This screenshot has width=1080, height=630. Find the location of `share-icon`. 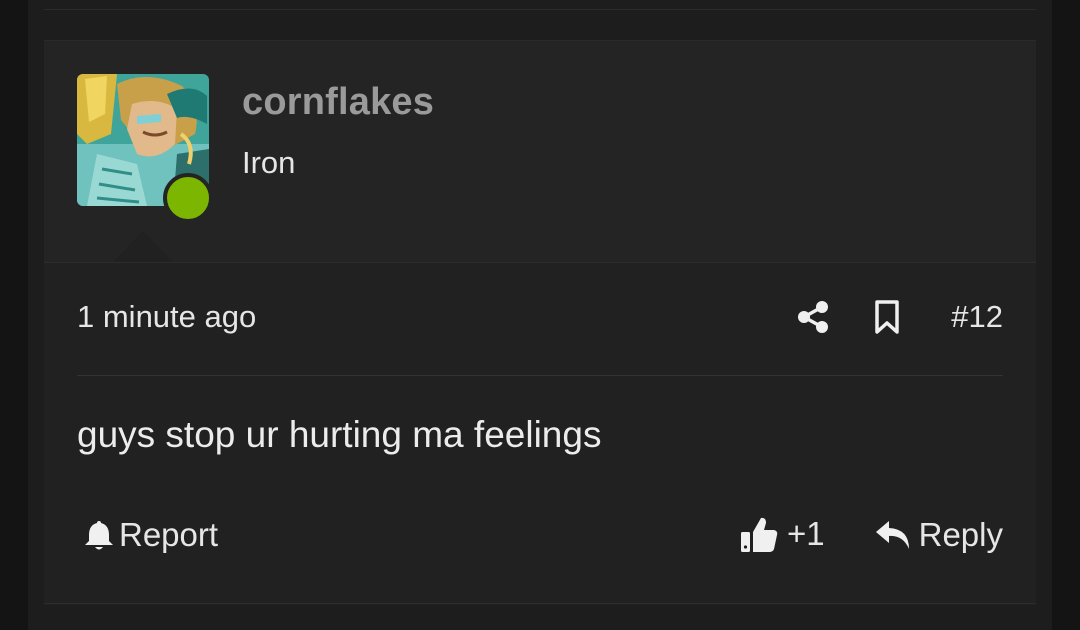

share-icon is located at coordinates (813, 317).